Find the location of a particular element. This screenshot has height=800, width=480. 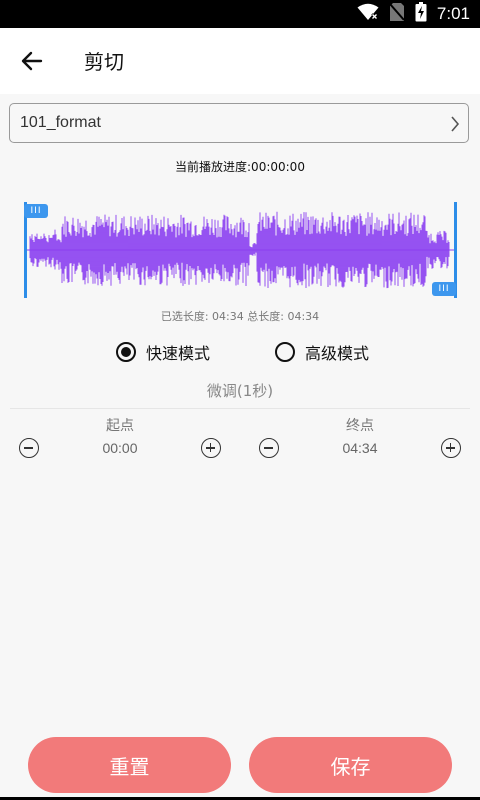

selection-length: 已选长度: 04:34 总长度: 04:34 is located at coordinates (240, 316).